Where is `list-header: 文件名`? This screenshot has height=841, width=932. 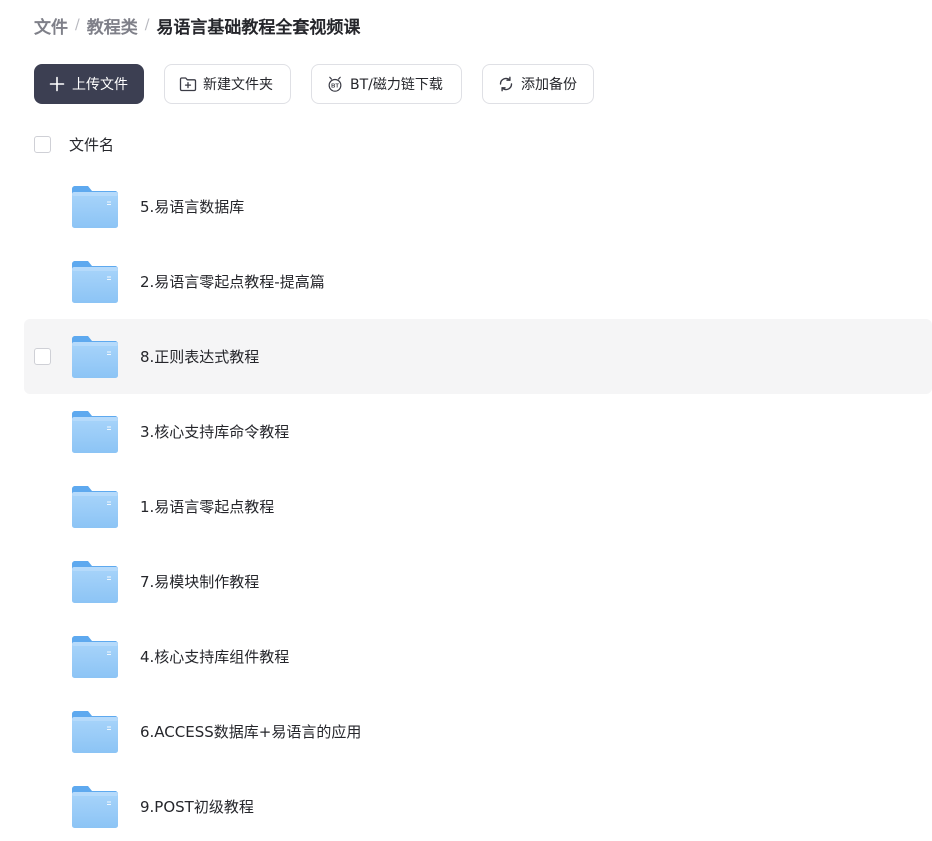 list-header: 文件名 is located at coordinates (74, 144).